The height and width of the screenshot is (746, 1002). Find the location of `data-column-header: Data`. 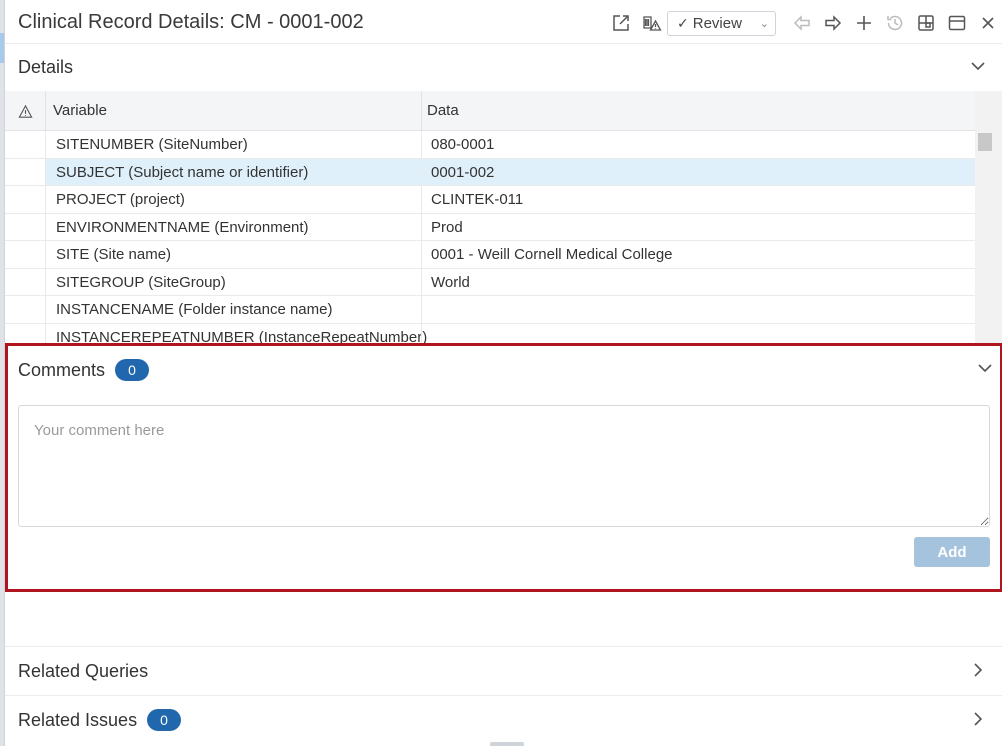

data-column-header: Data is located at coordinates (443, 111).